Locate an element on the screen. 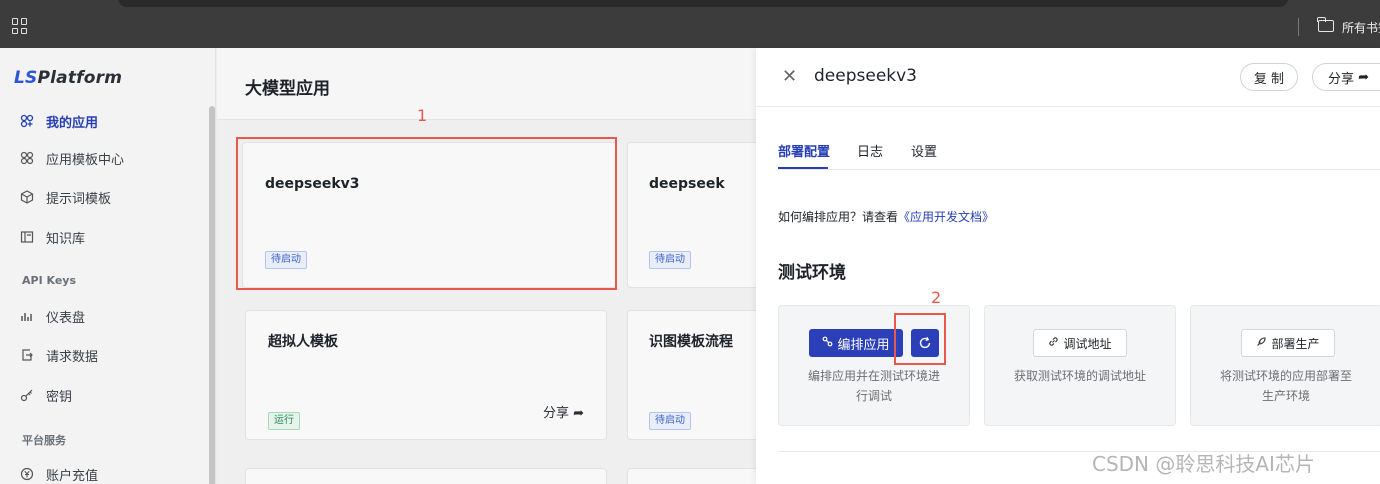 The height and width of the screenshot is (484, 1380). folder-icon is located at coordinates (1325, 24).